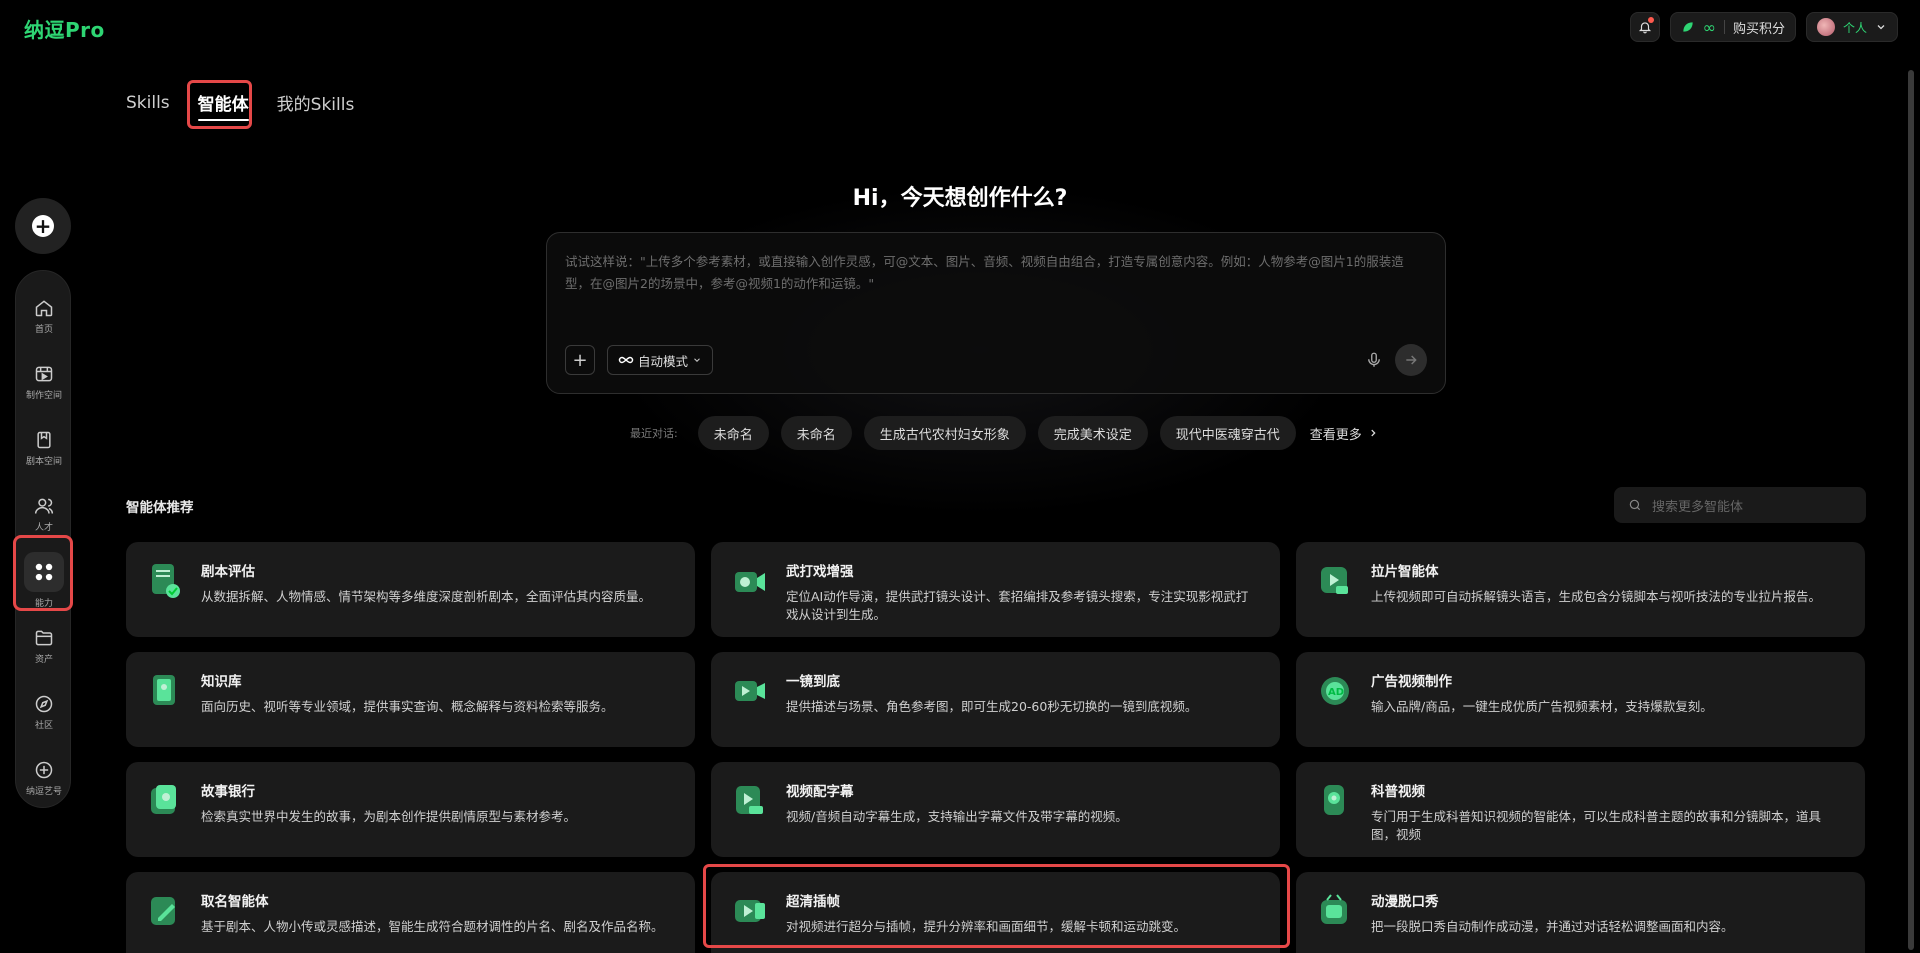  I want to click on naming-icon, so click(163, 911).